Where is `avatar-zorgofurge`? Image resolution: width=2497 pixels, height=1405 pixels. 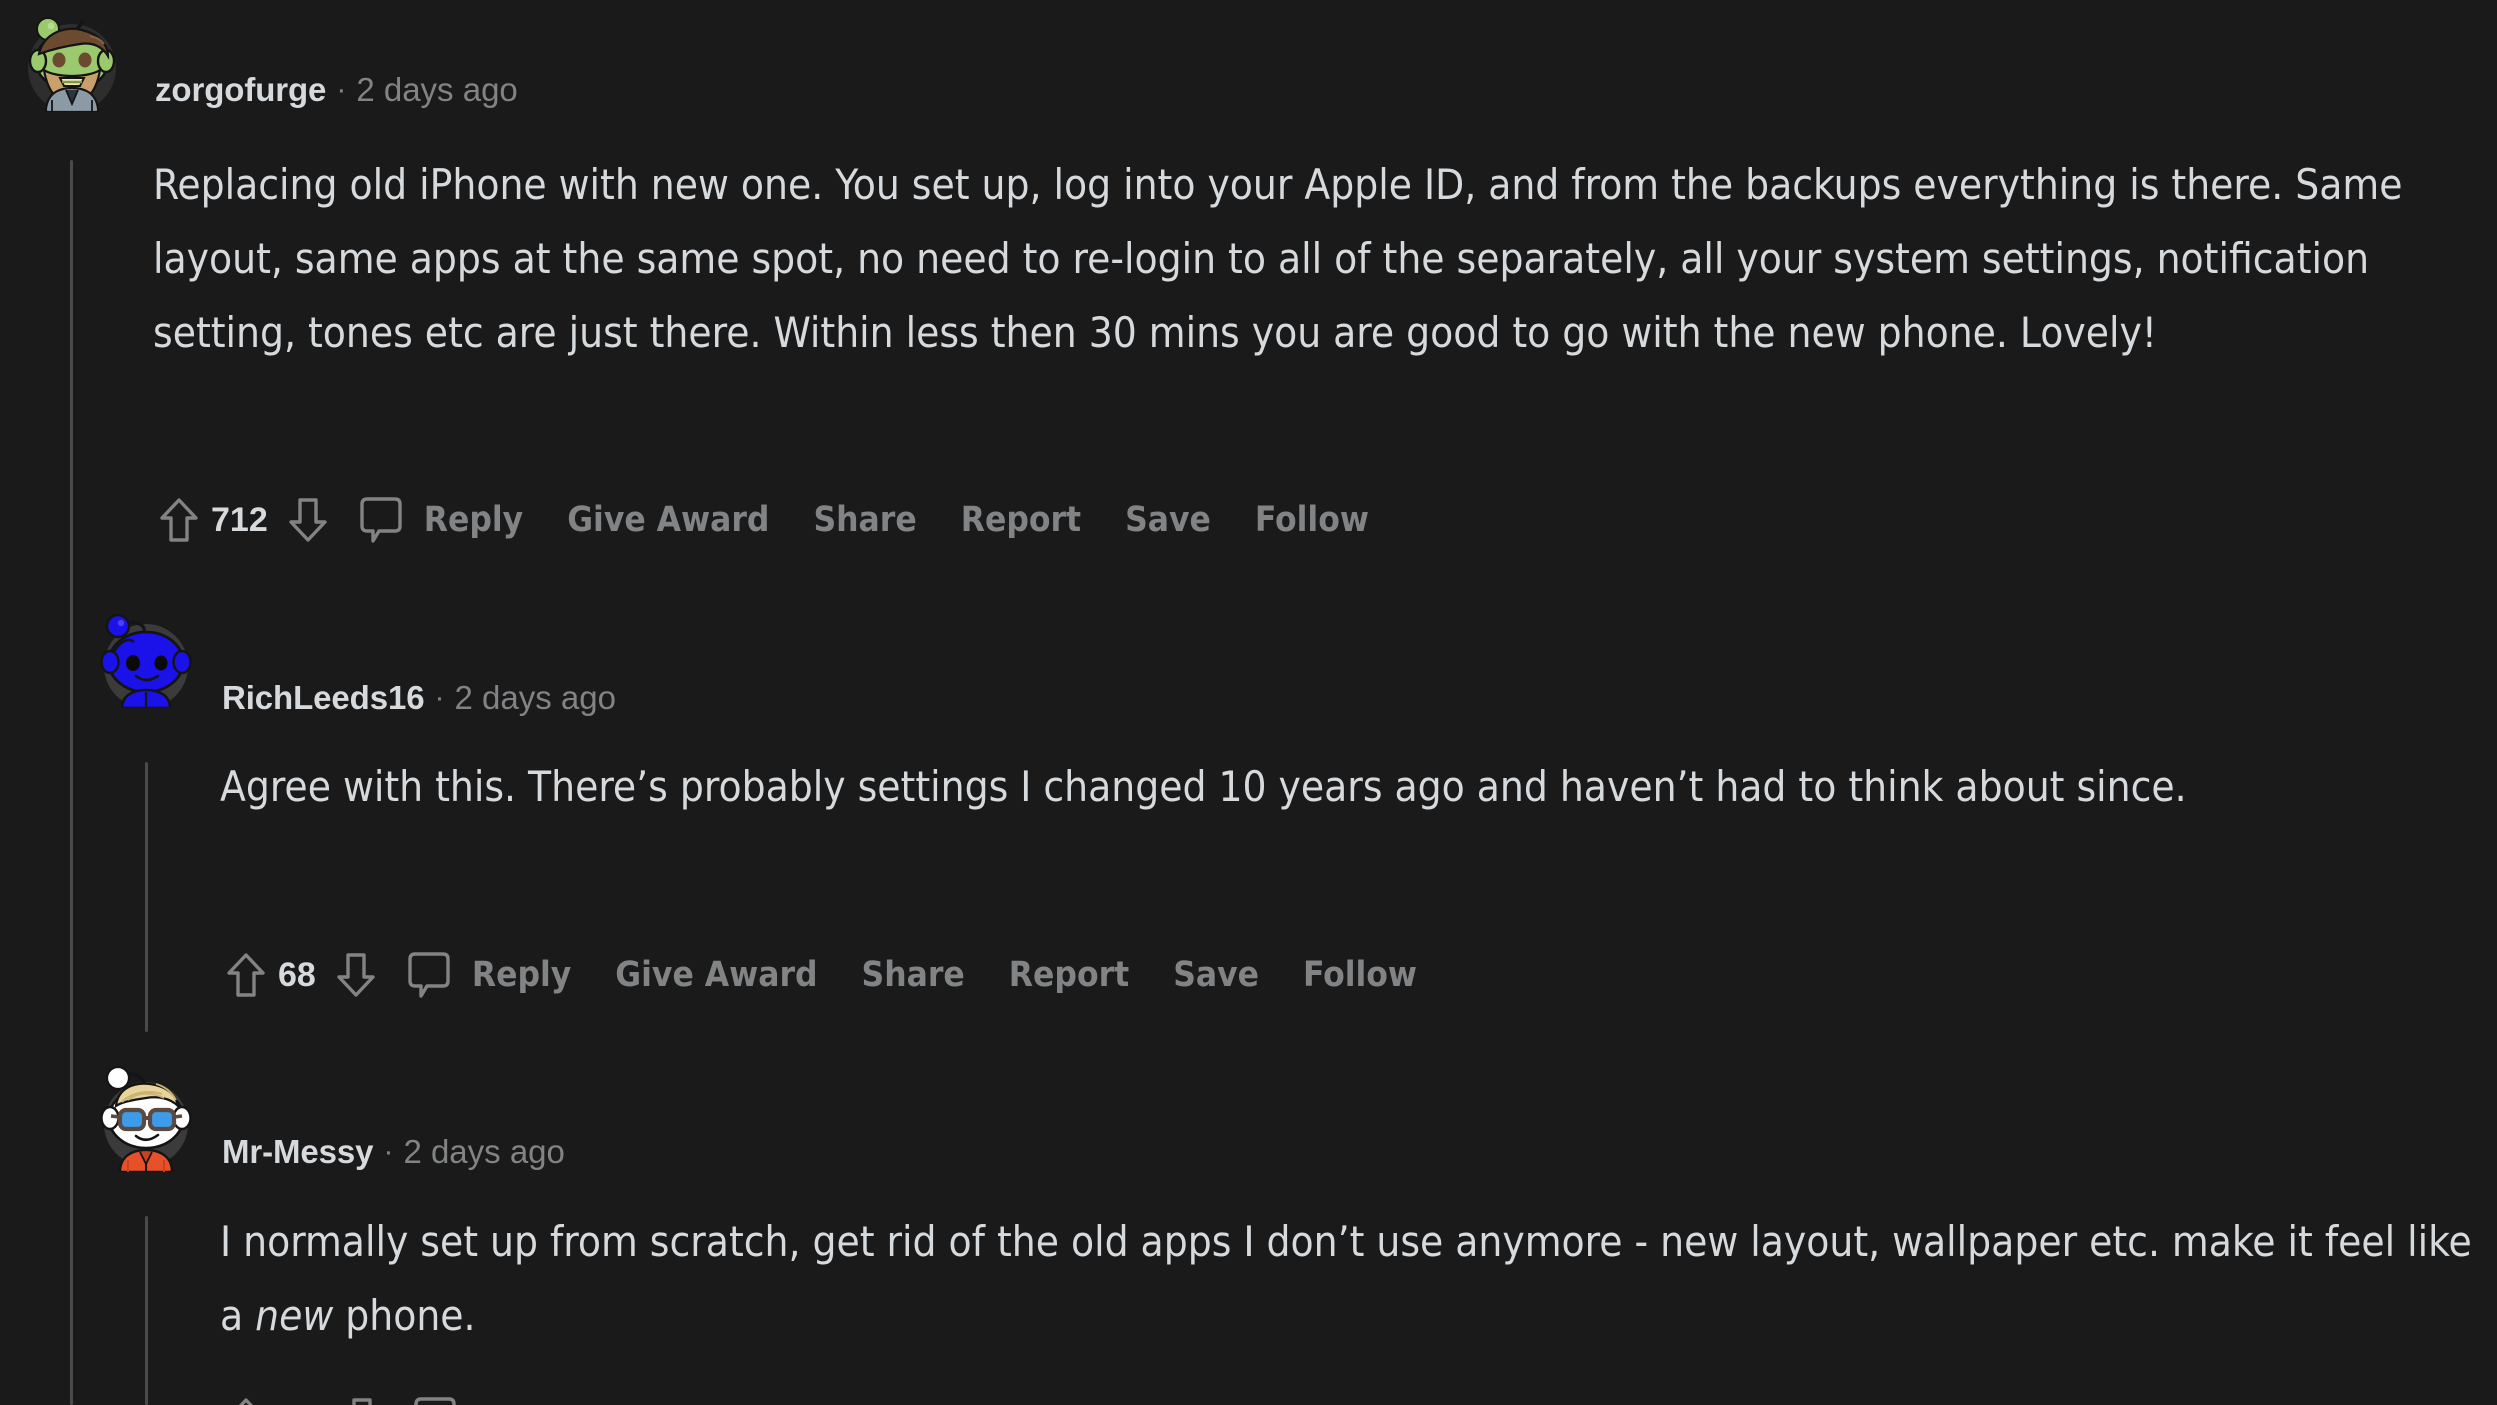
avatar-zorgofurge is located at coordinates (72, 63).